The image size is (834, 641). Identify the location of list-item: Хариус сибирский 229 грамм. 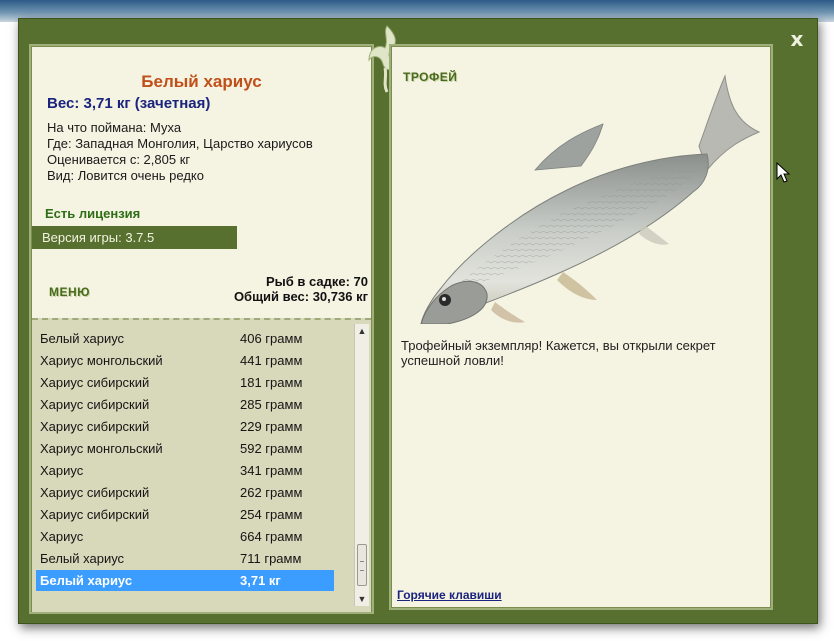
(185, 426).